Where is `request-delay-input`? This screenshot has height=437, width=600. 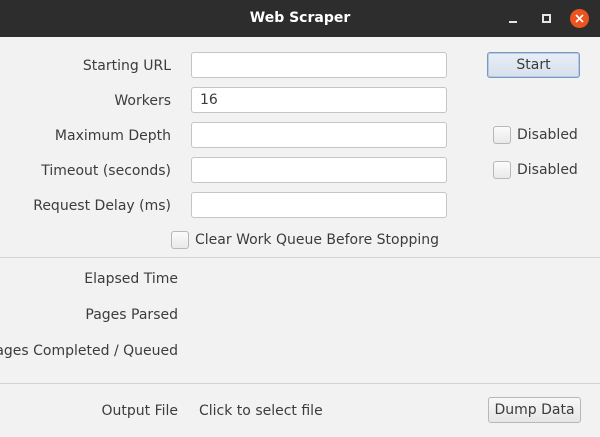
request-delay-input is located at coordinates (319, 205).